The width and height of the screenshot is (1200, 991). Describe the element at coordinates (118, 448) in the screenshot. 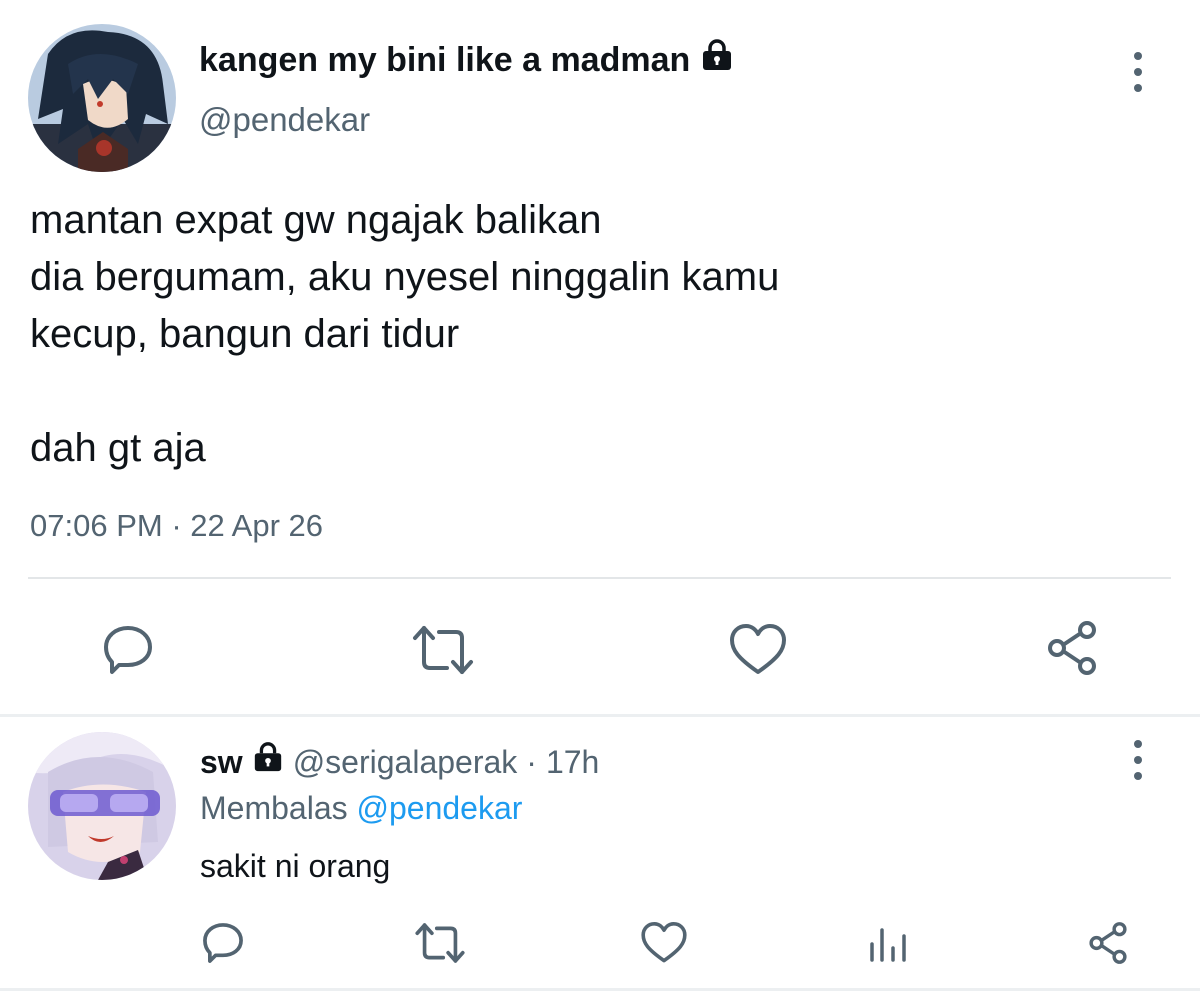

I see `tweet-text-line: dah gt aja` at that location.